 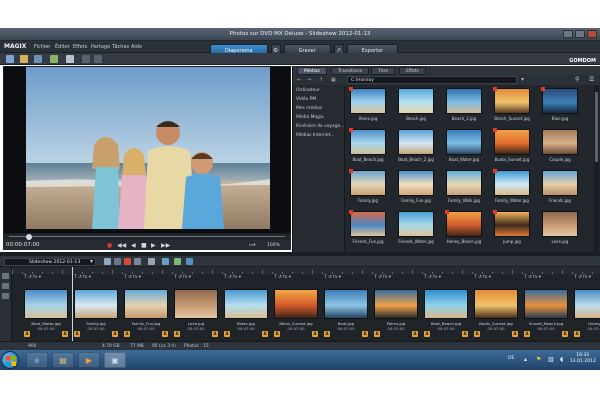 I want to click on menu-help: Aide, so click(x=136, y=47).